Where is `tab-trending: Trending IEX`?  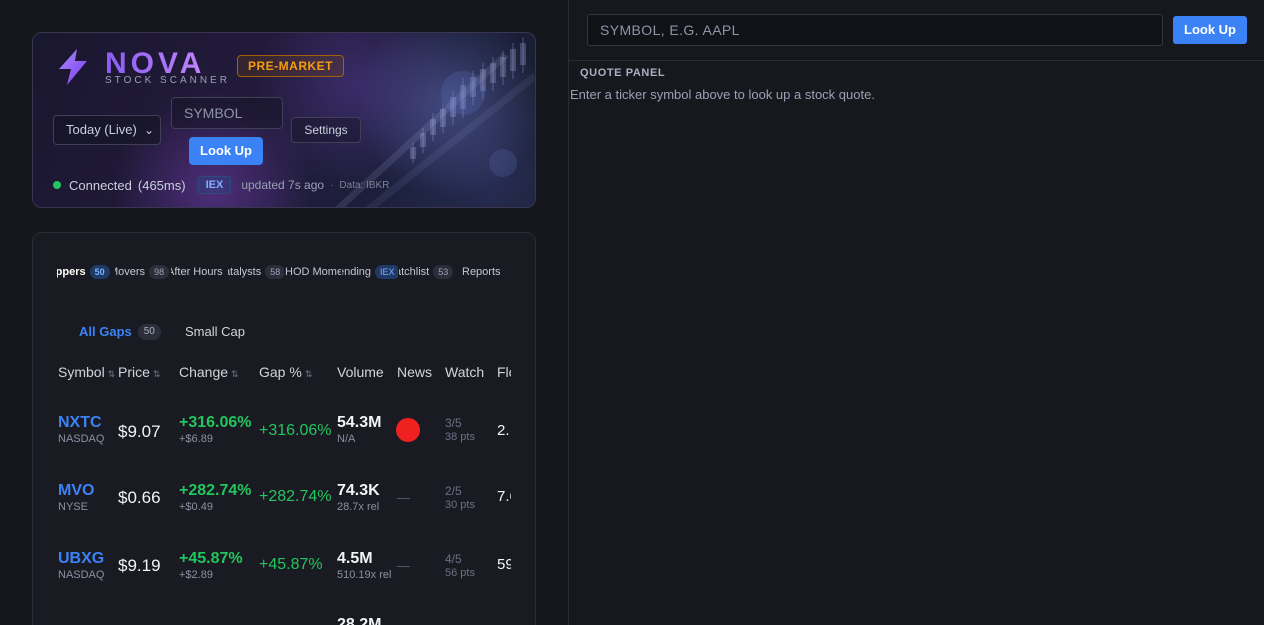 tab-trending: Trending IEX is located at coordinates (370, 272).